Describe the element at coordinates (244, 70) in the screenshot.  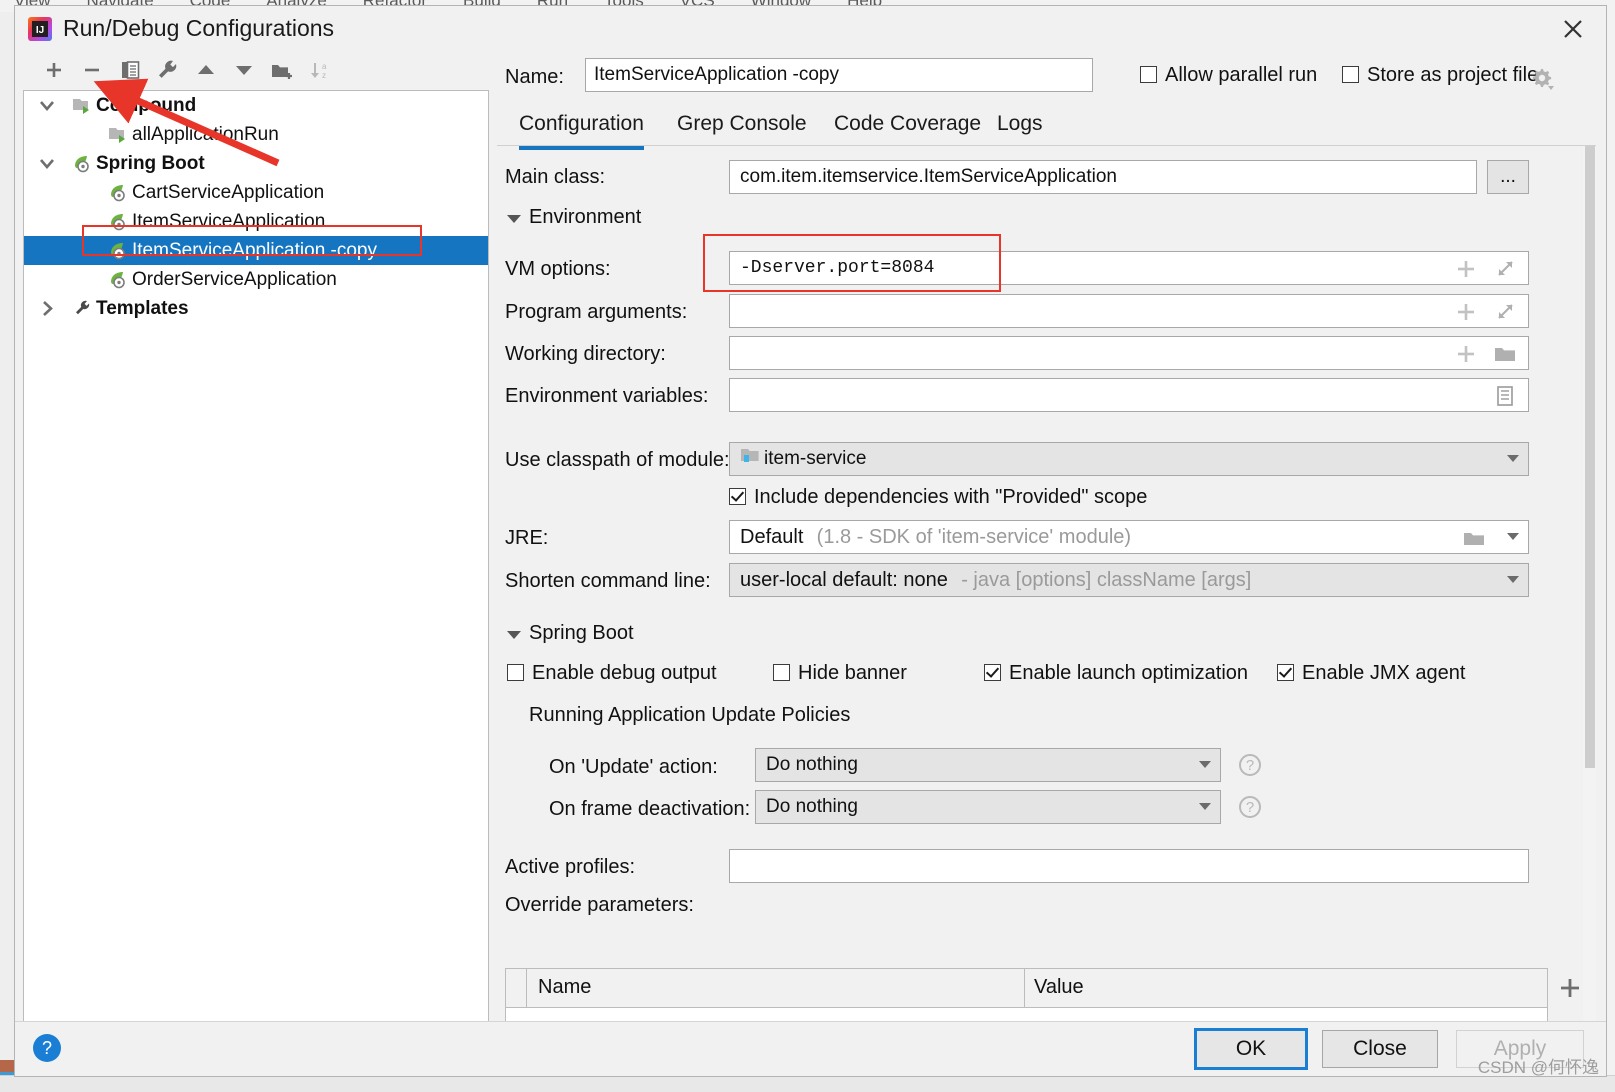
I see `move-down-button` at that location.